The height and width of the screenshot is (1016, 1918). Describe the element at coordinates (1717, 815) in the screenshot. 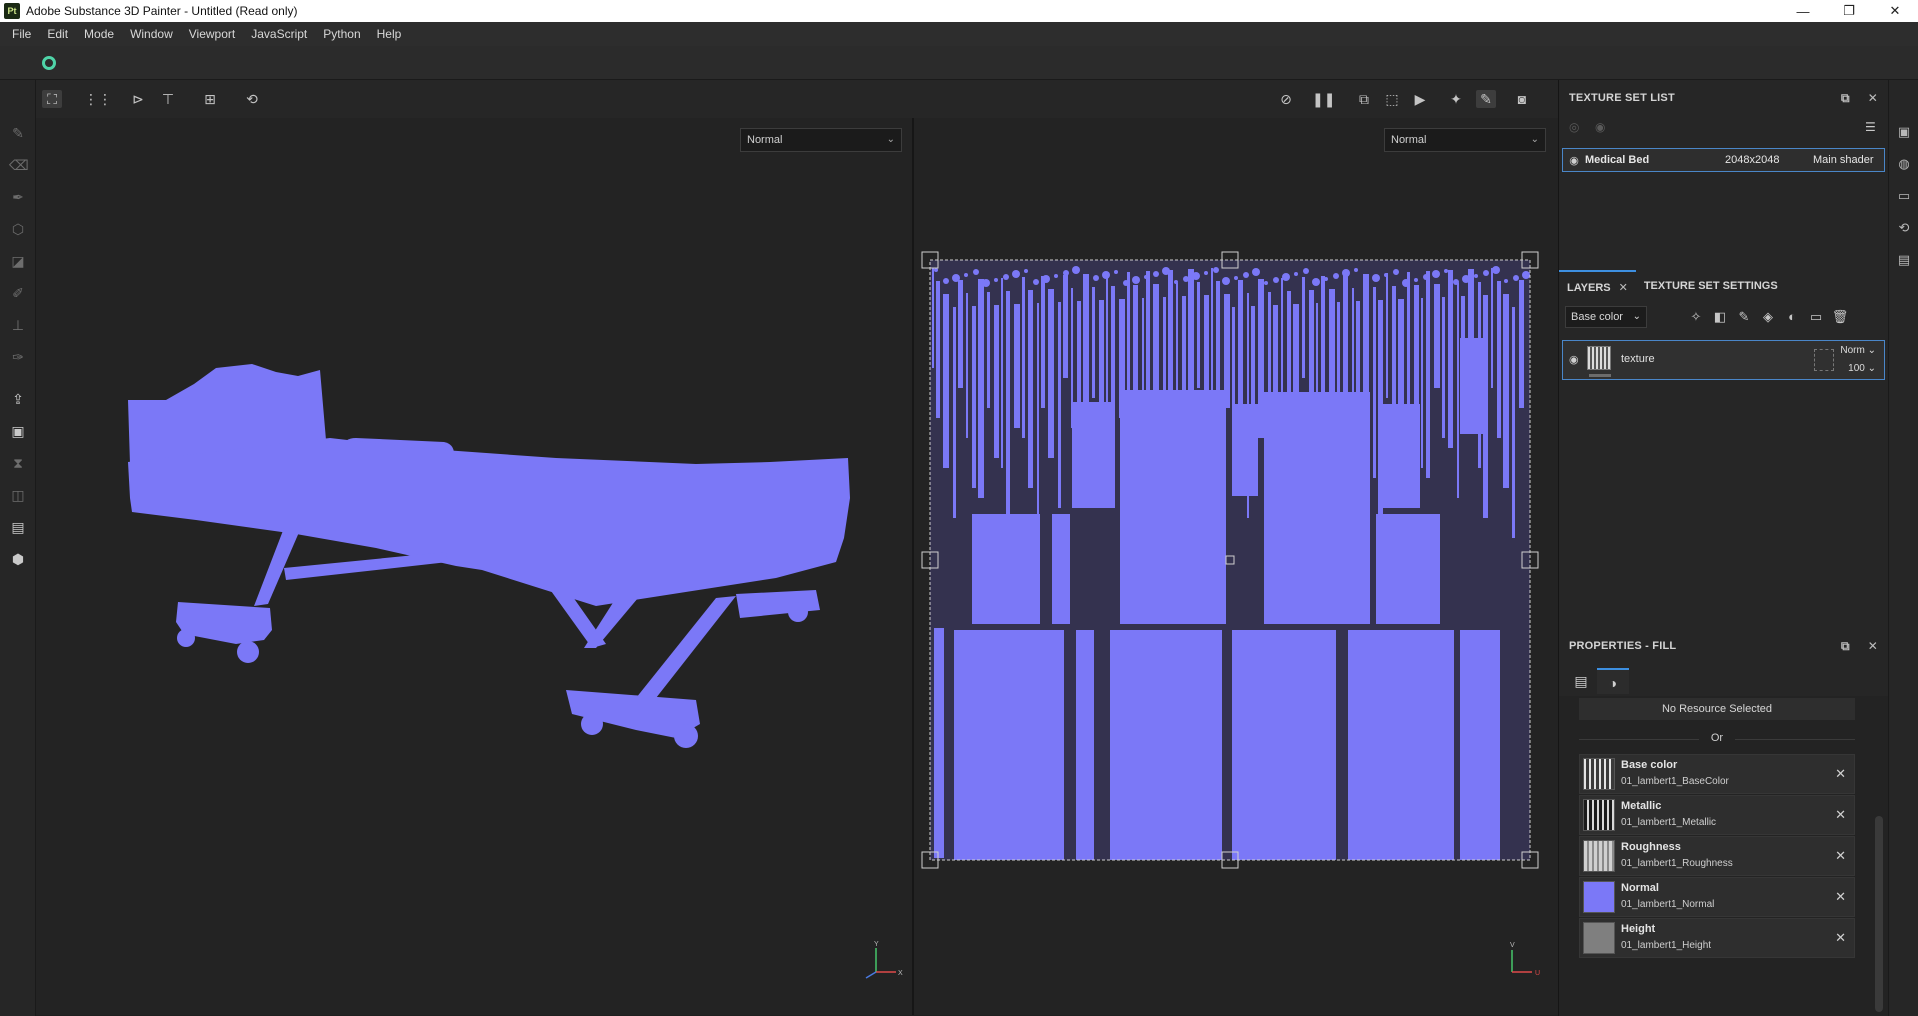

I see `channel-card-metallic: Metallic 01_lambert1_Metallic ✕` at that location.